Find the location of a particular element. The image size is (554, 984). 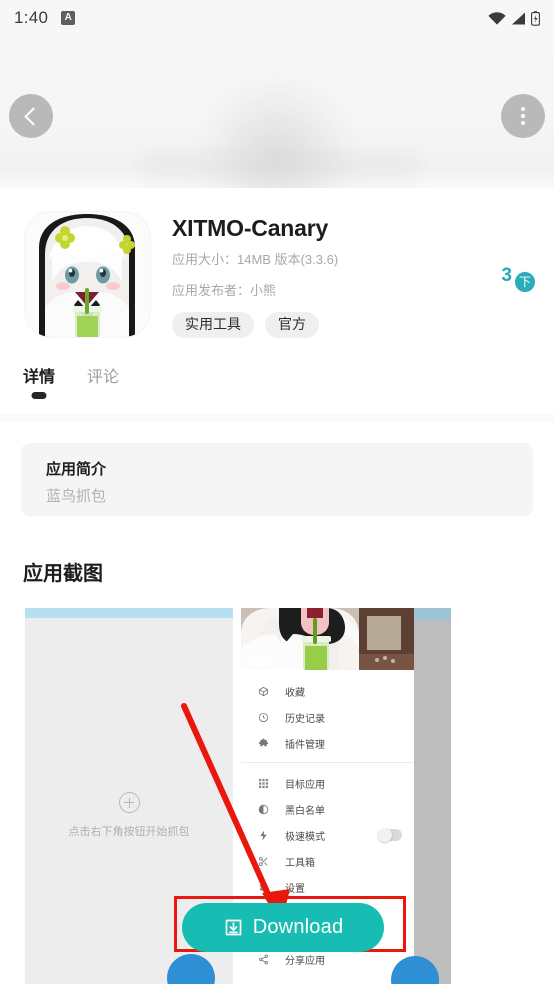

battery-icon is located at coordinates (535, 18).